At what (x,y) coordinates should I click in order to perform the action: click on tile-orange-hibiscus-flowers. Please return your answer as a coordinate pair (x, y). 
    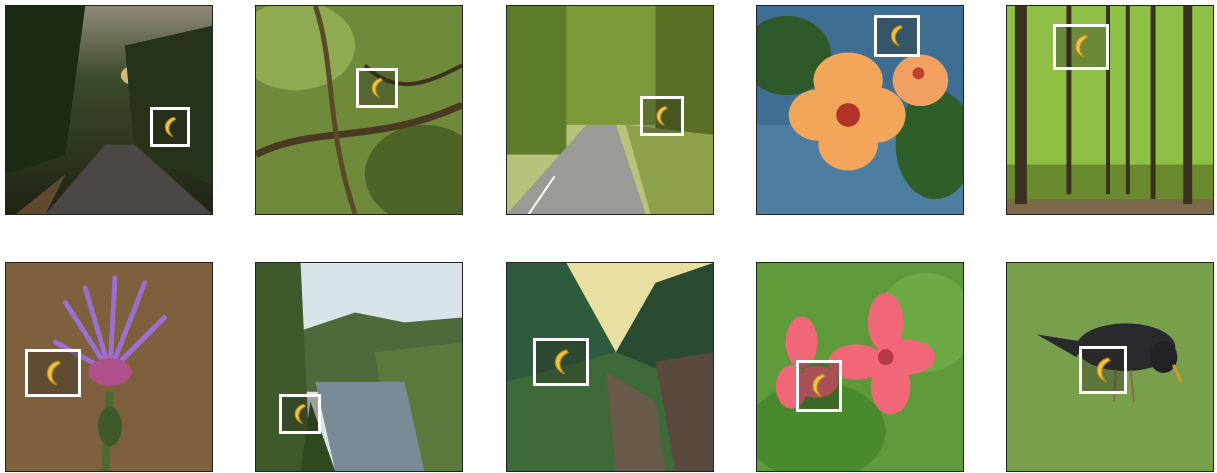
    Looking at the image, I should click on (860, 110).